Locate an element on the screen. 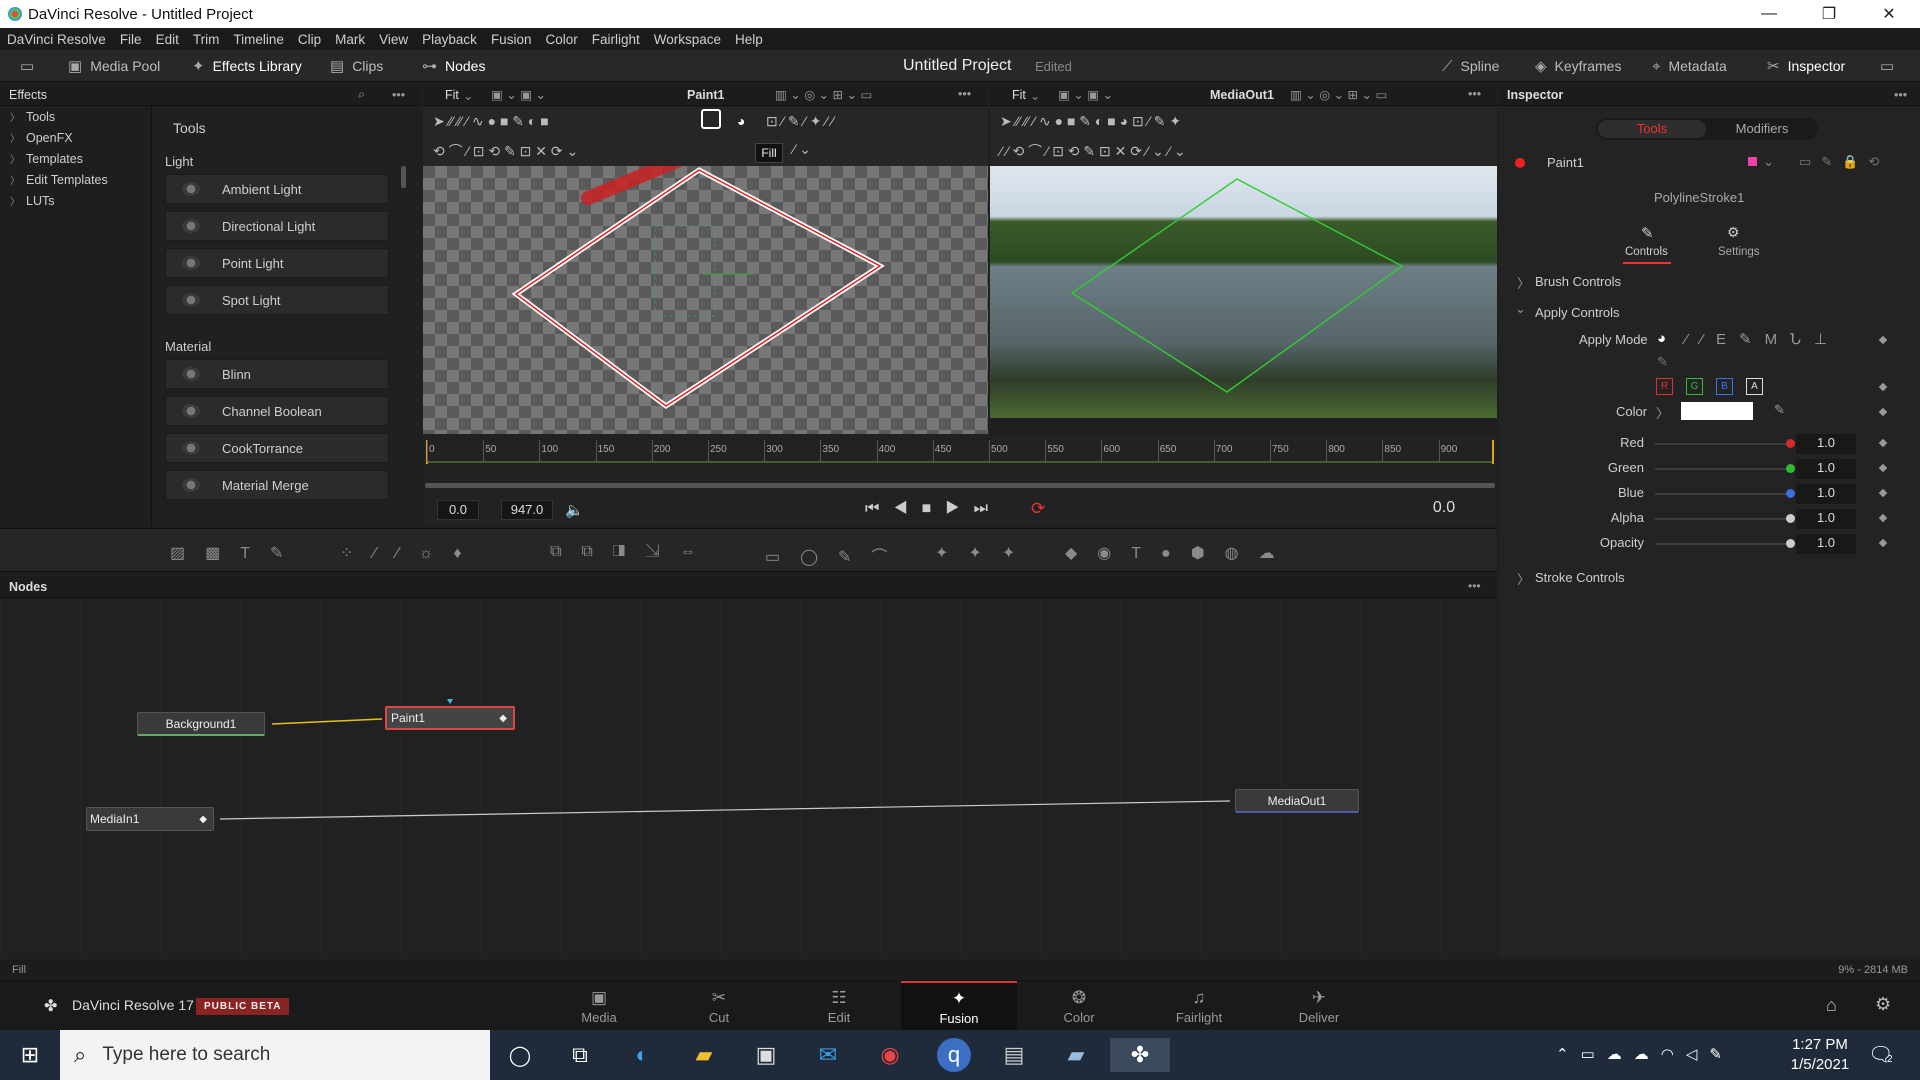  playback-controls: ⏮◀■▶⏭ is located at coordinates (933, 509).